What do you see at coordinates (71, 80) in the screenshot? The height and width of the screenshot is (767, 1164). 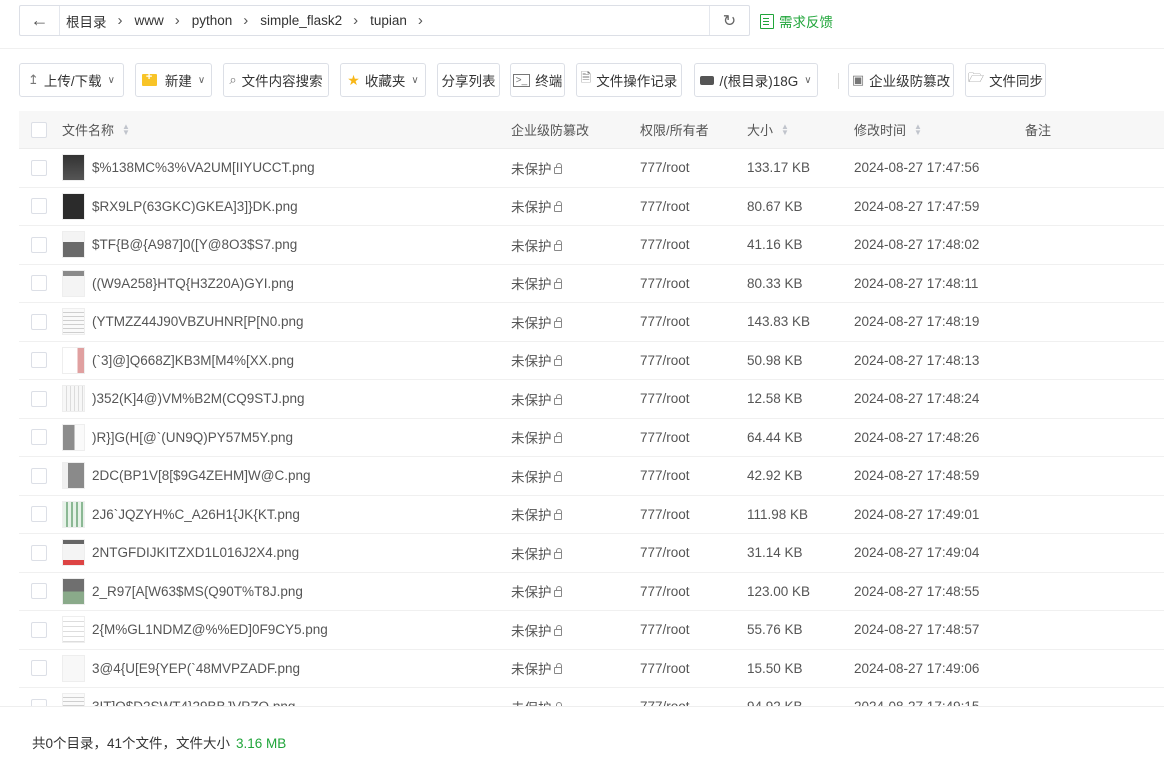 I see `upload-download-button: ↥ 上传/下载 ∨` at bounding box center [71, 80].